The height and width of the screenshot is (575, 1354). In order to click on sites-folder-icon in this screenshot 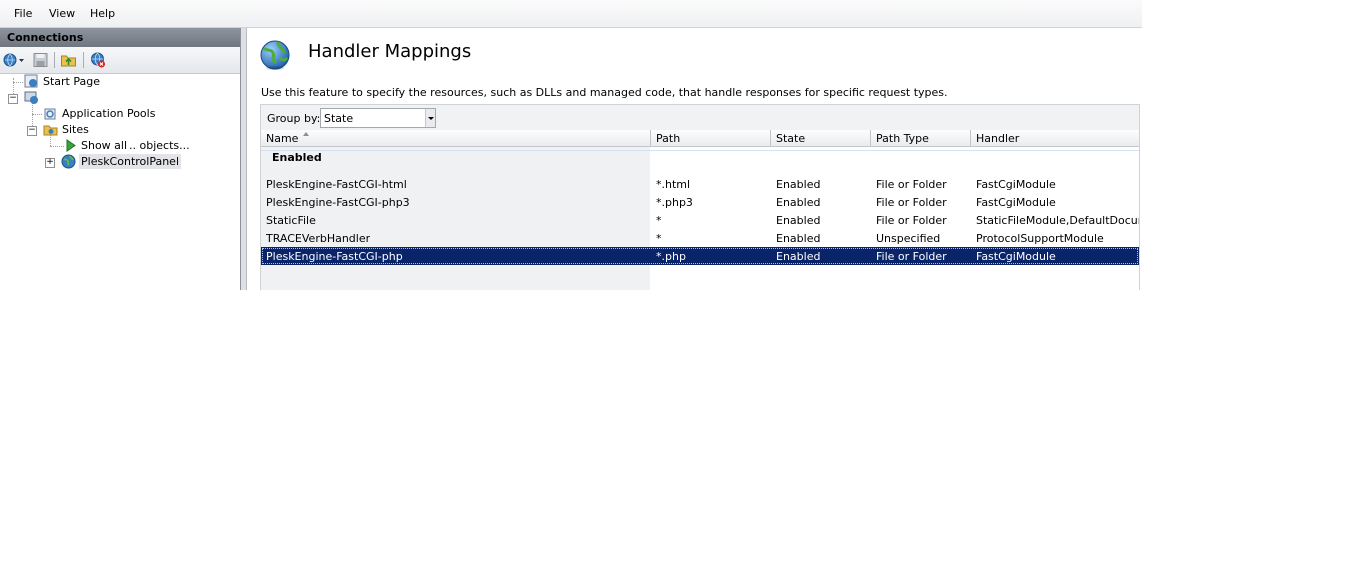, I will do `click(50, 130)`.